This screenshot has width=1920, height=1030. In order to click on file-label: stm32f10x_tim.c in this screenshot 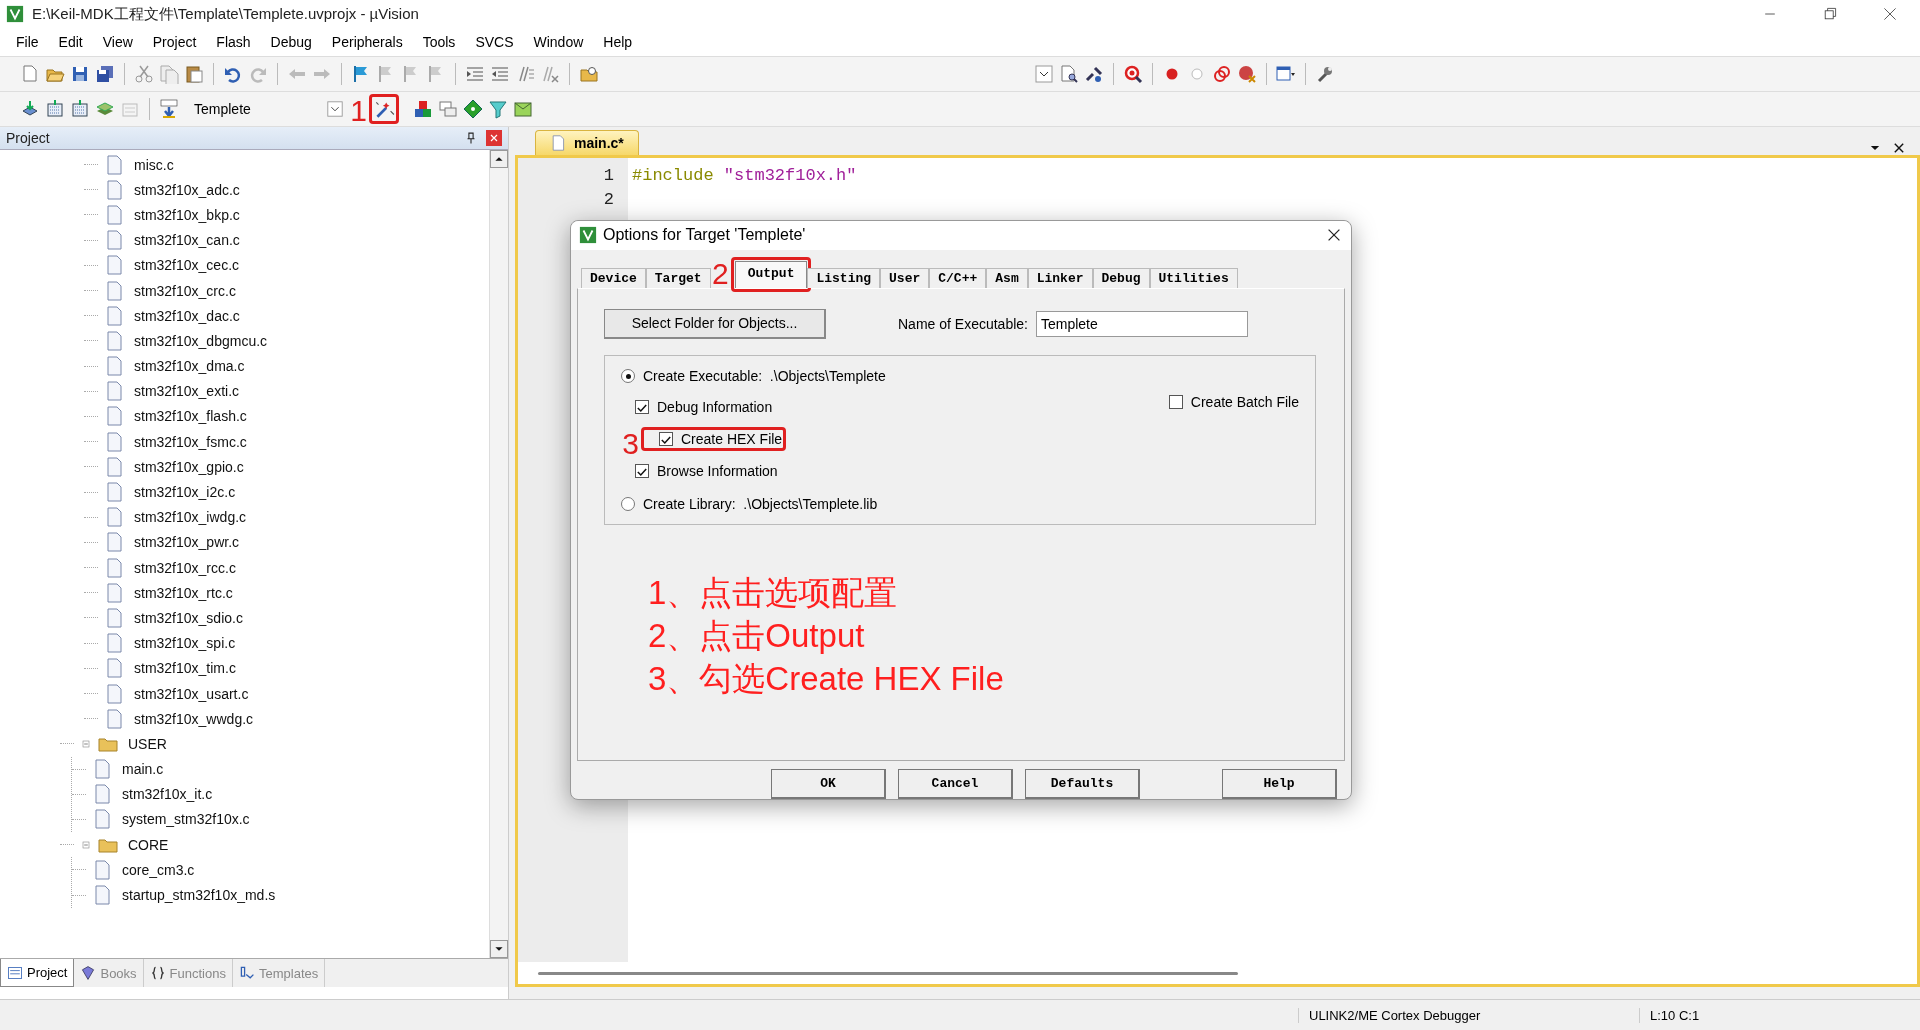, I will do `click(183, 668)`.